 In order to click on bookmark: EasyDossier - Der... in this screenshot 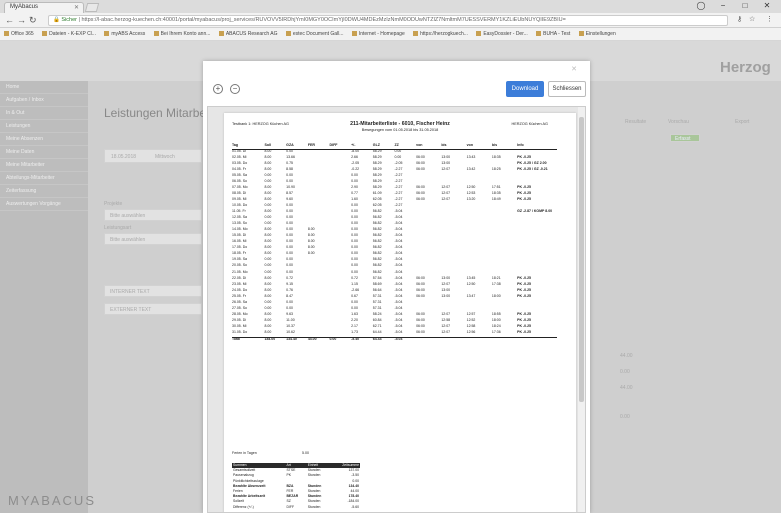, I will do `click(501, 34)`.